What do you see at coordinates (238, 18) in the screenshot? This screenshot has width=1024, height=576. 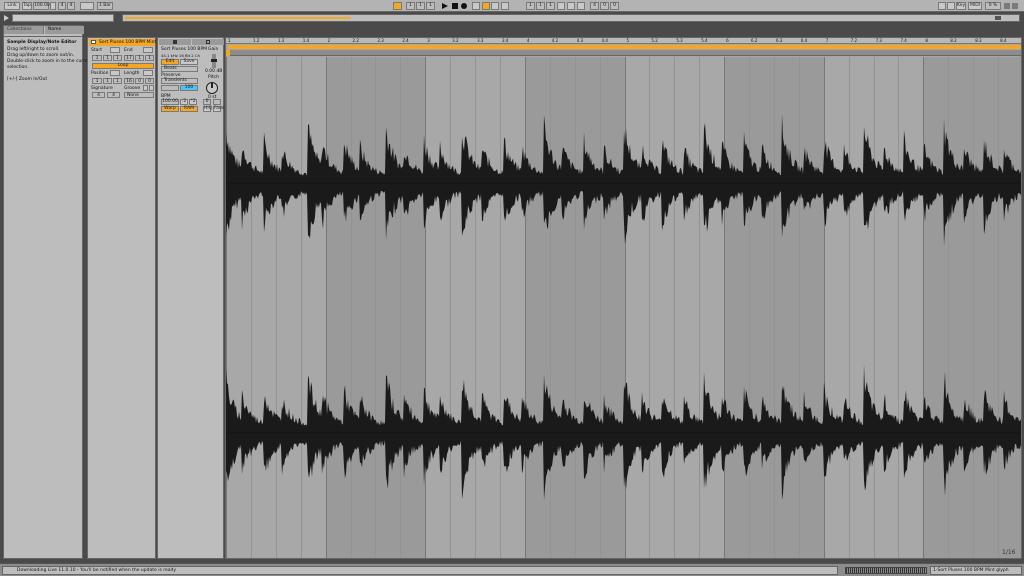 I see `overview-visible-region` at bounding box center [238, 18].